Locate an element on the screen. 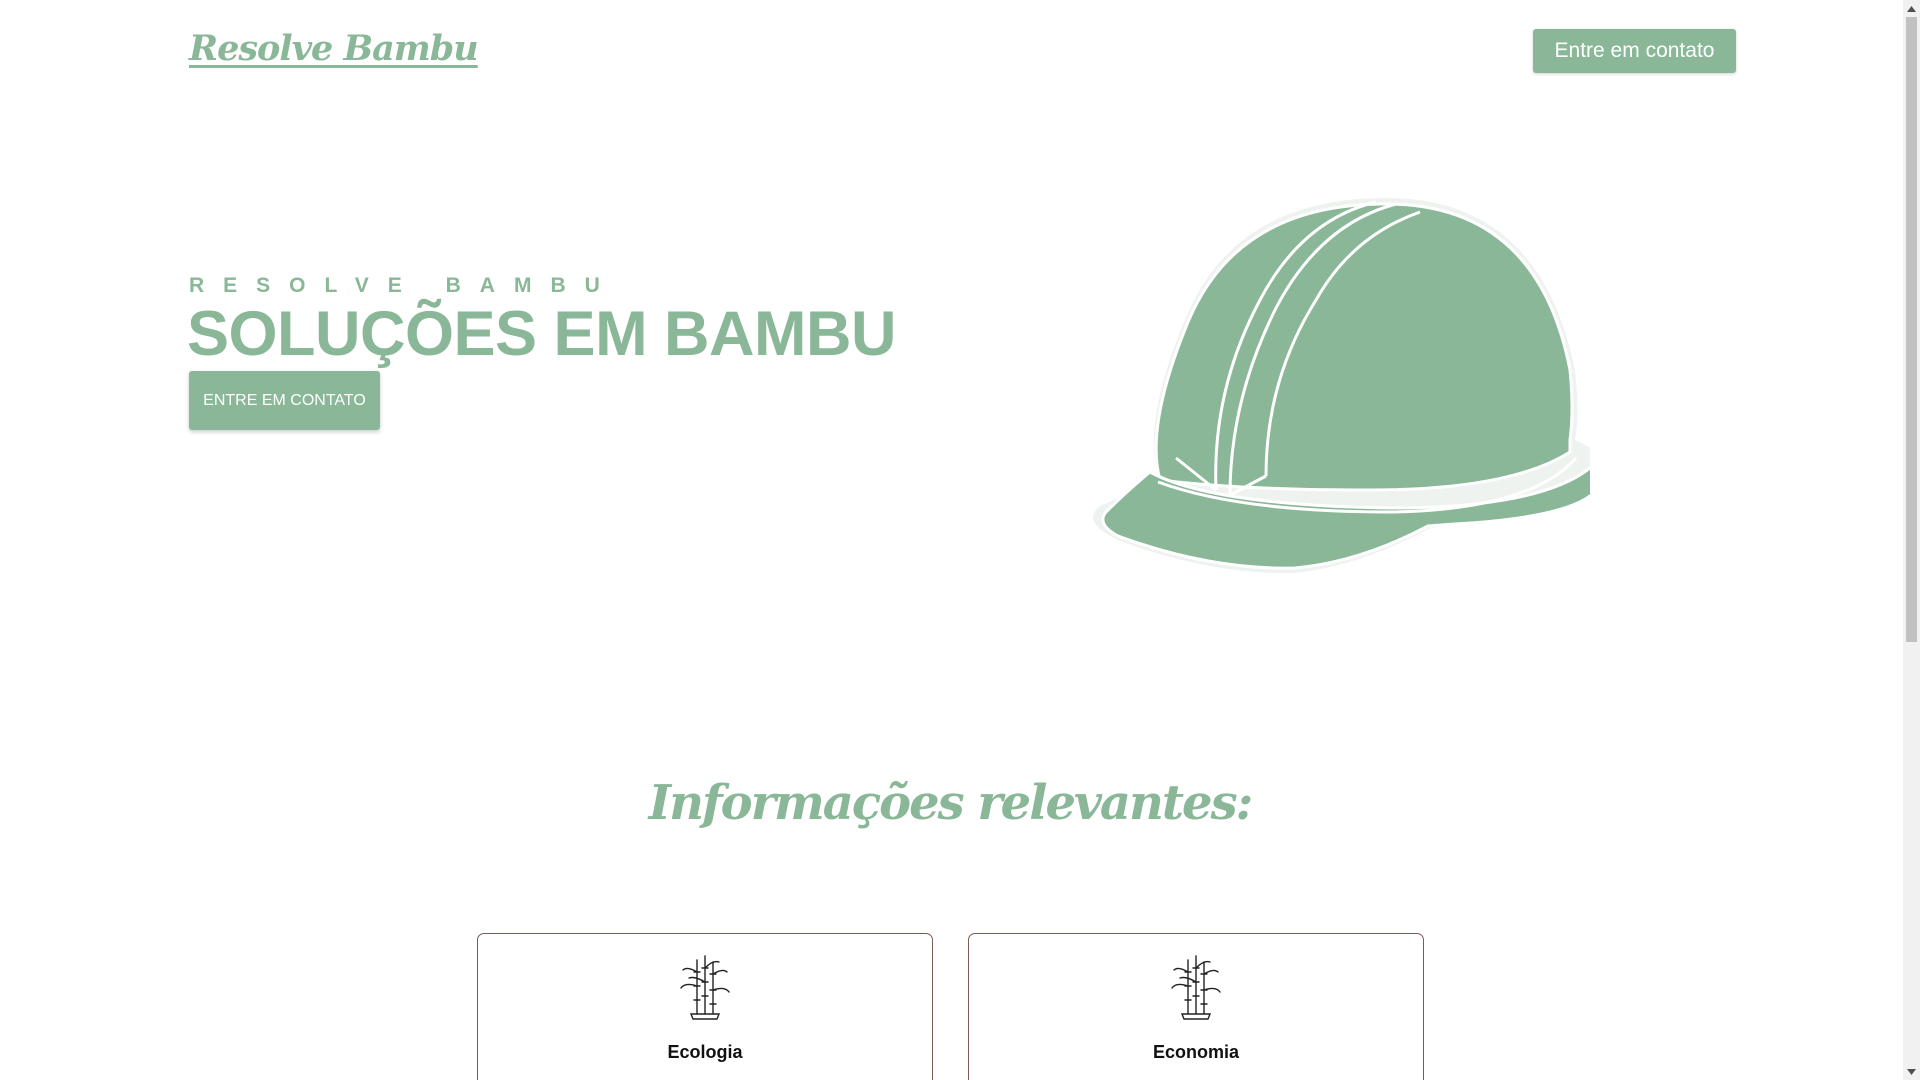 The height and width of the screenshot is (1080, 1920). info-card-economia: Economia is located at coordinates (1196, 1006).